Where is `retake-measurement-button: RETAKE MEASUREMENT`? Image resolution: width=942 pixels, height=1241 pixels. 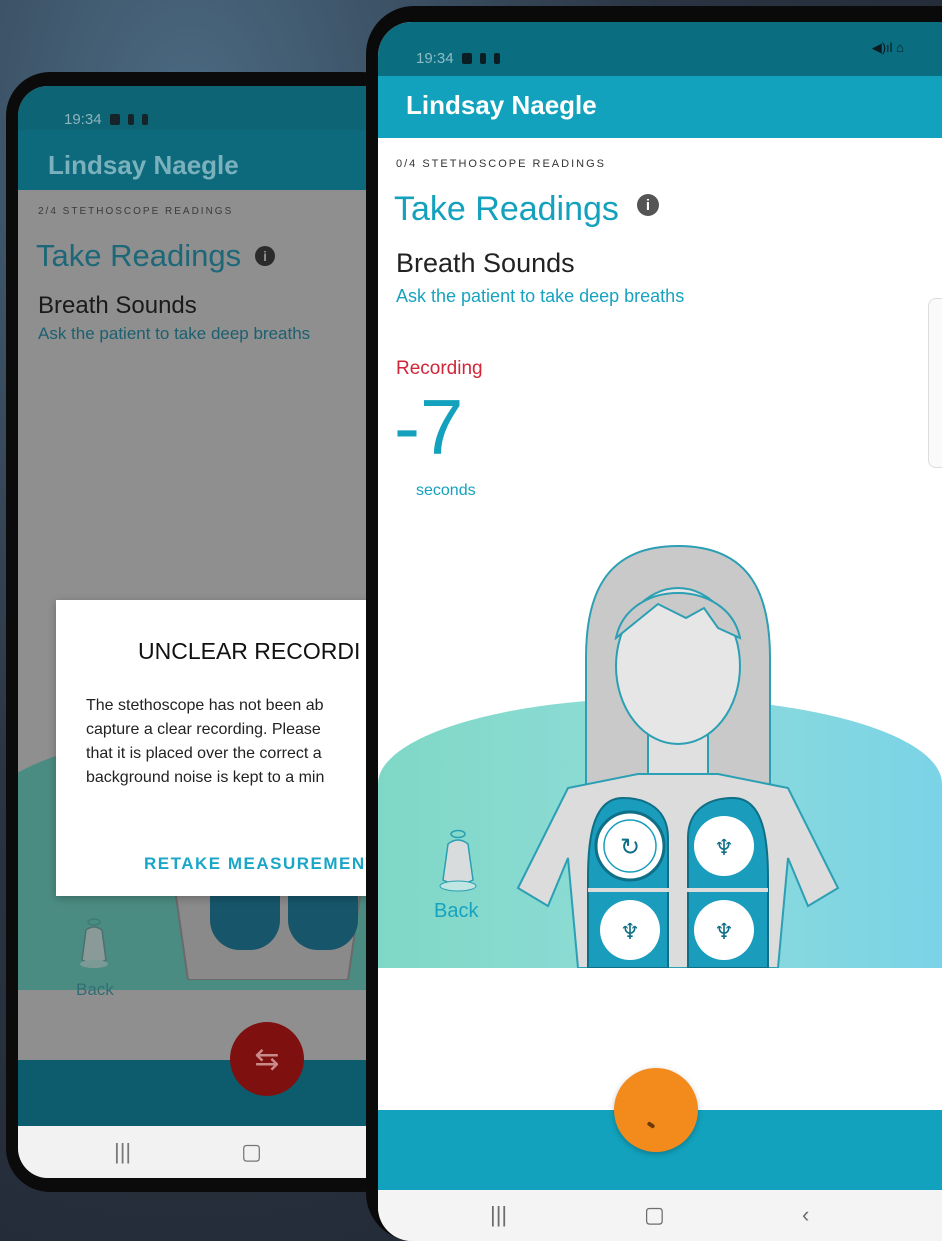 retake-measurement-button: RETAKE MEASUREMENT is located at coordinates (261, 864).